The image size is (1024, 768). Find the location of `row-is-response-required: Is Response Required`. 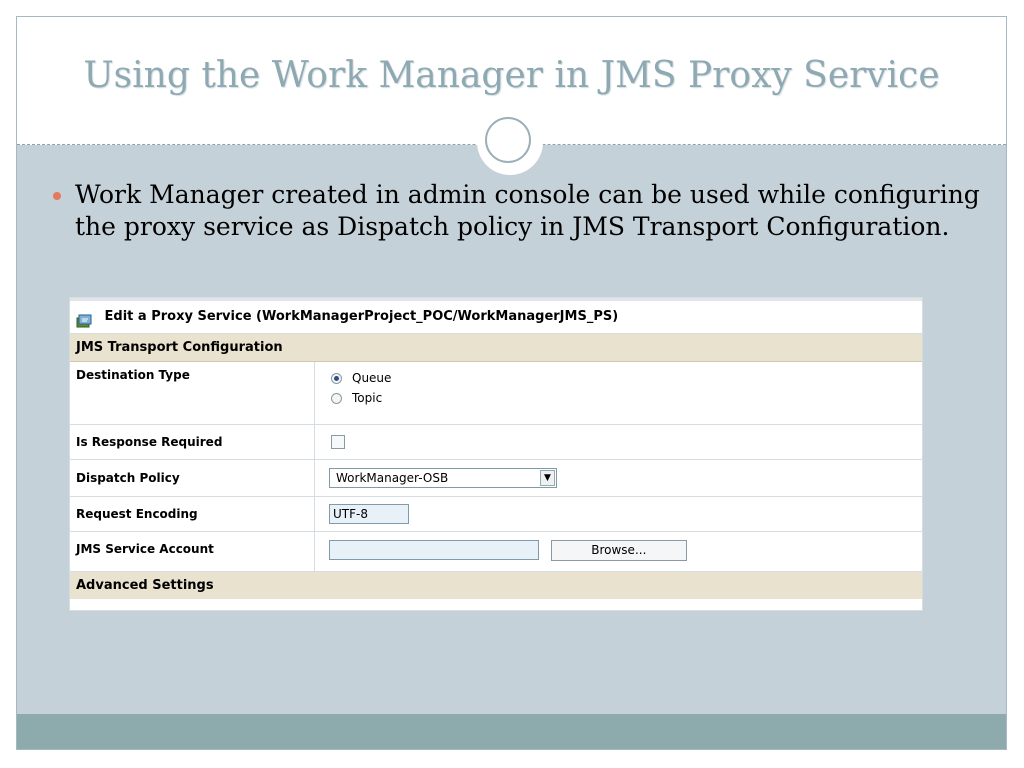

row-is-response-required: Is Response Required is located at coordinates (496, 442).